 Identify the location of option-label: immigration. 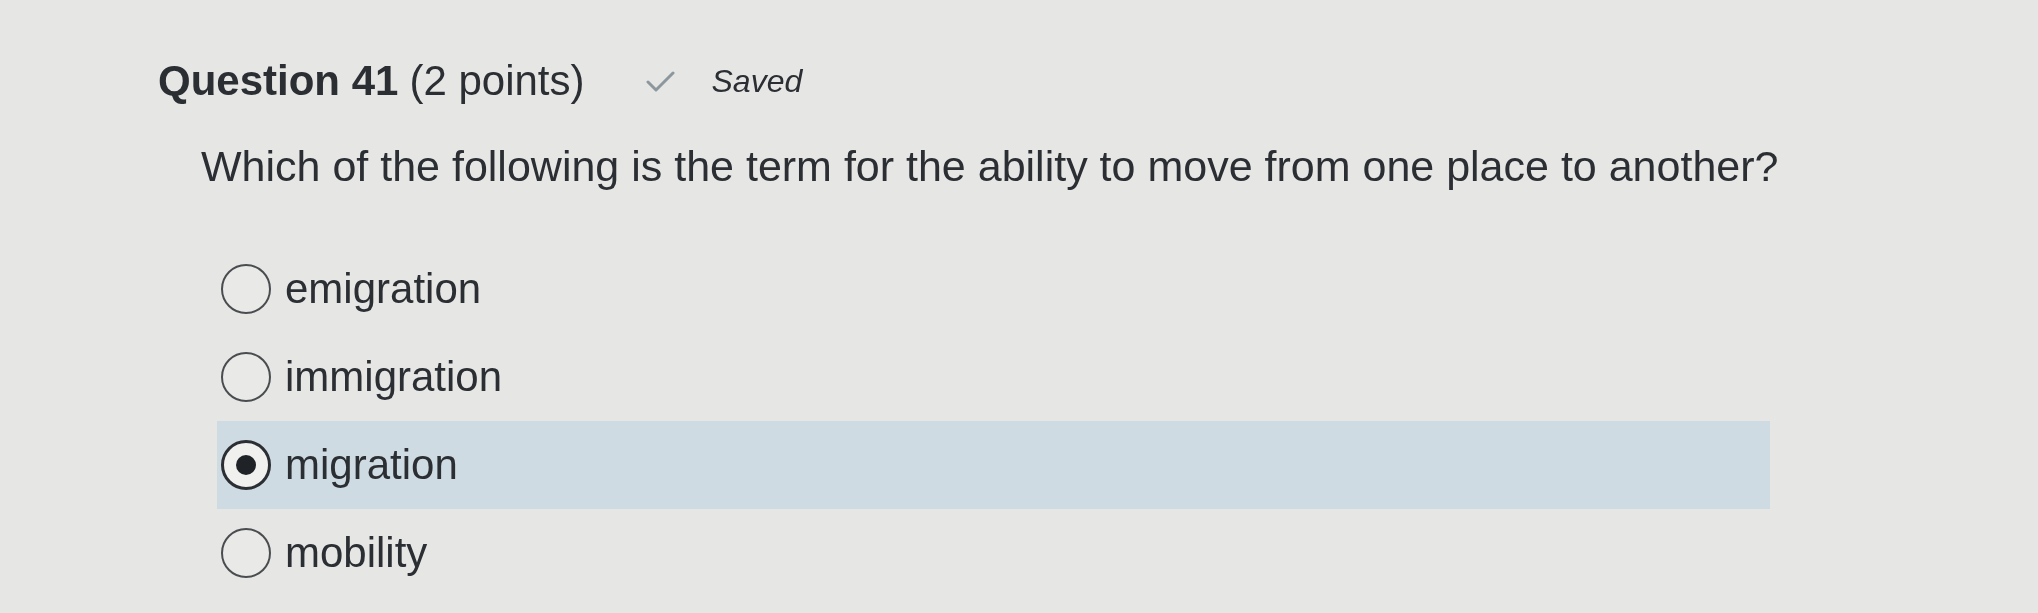
(394, 377).